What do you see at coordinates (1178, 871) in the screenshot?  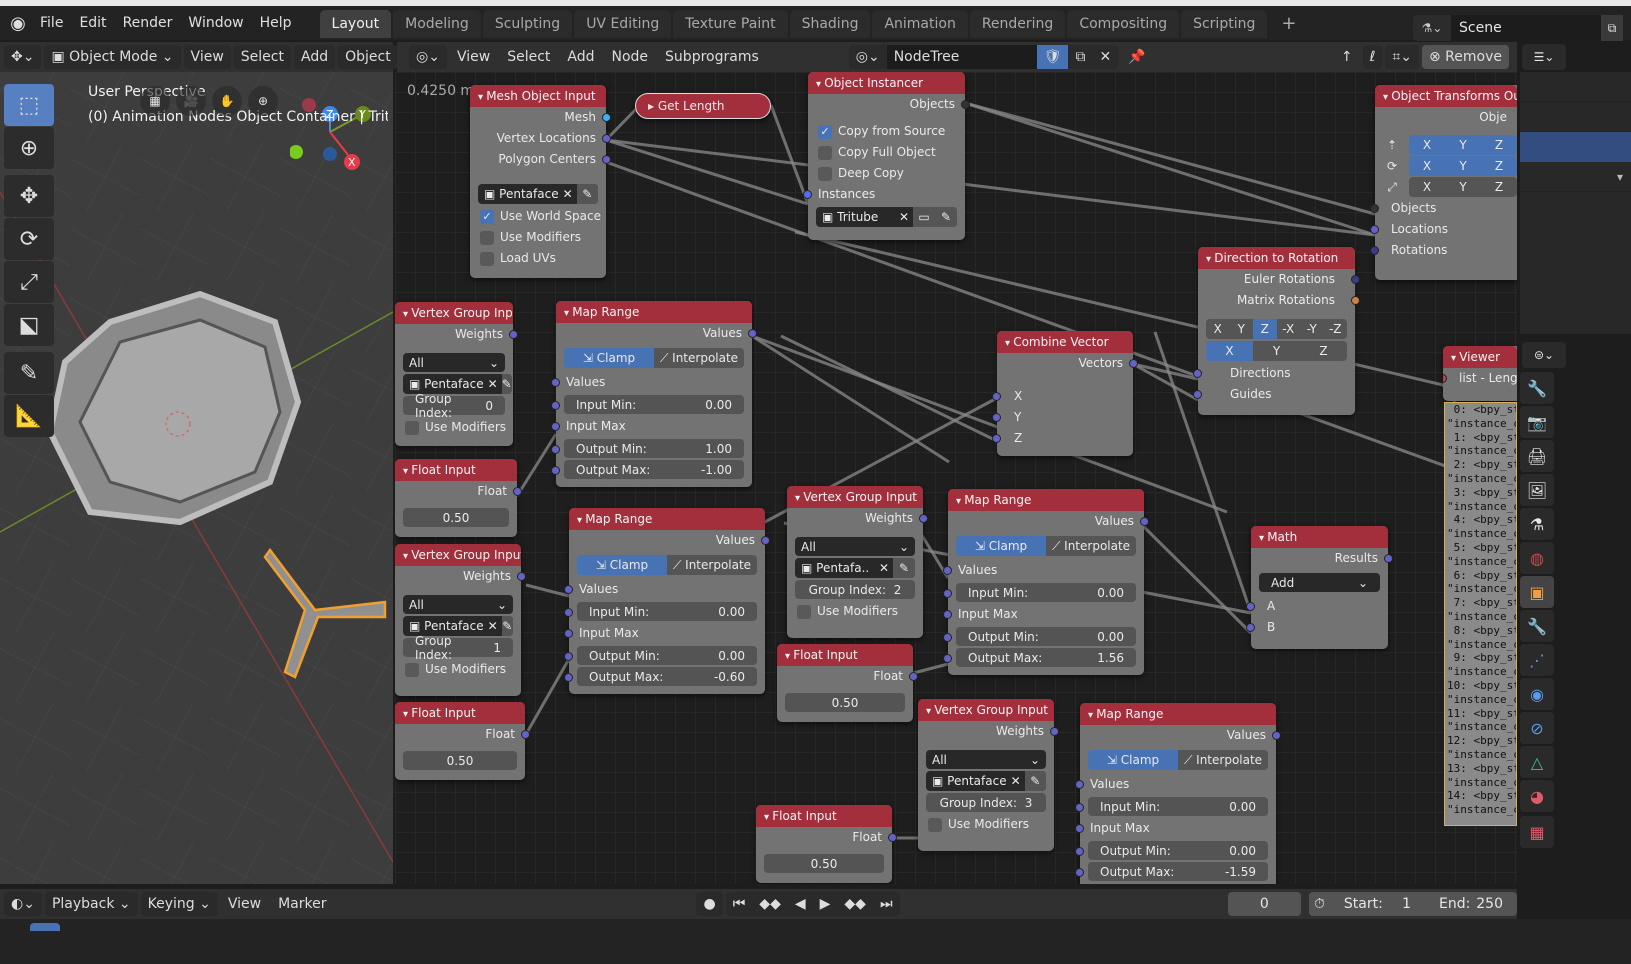 I see `output-max-field: Output Max: -1.59` at bounding box center [1178, 871].